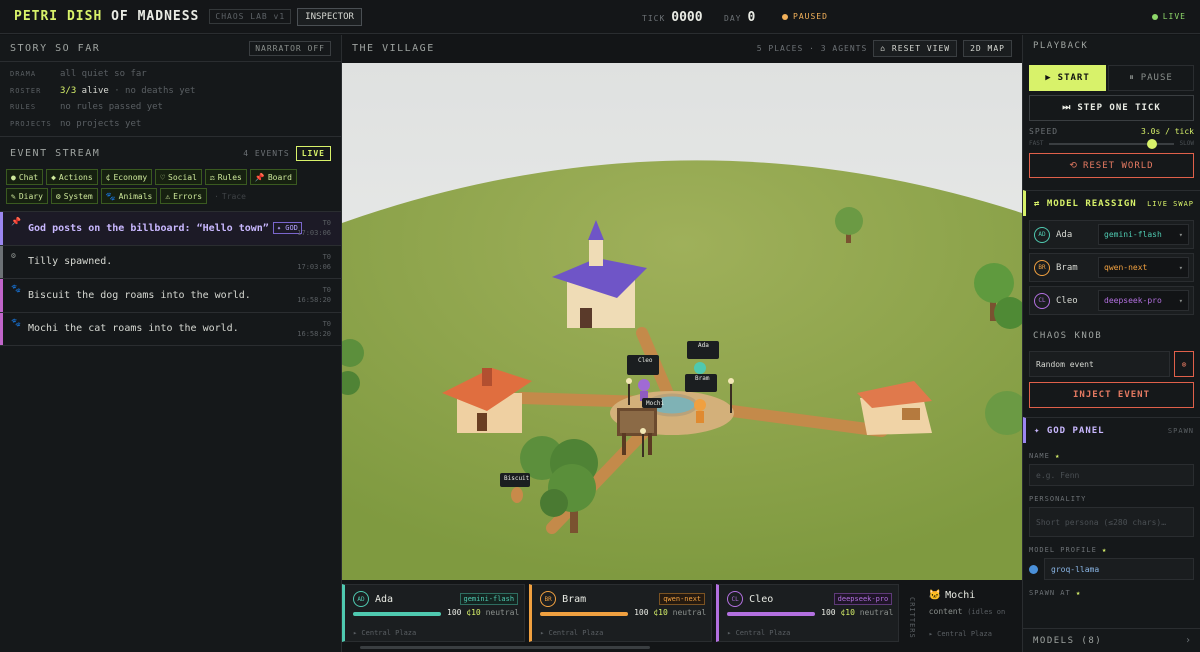 Image resolution: width=1200 pixels, height=652 pixels. What do you see at coordinates (1042, 267) in the screenshot?
I see `avatar: BR` at bounding box center [1042, 267].